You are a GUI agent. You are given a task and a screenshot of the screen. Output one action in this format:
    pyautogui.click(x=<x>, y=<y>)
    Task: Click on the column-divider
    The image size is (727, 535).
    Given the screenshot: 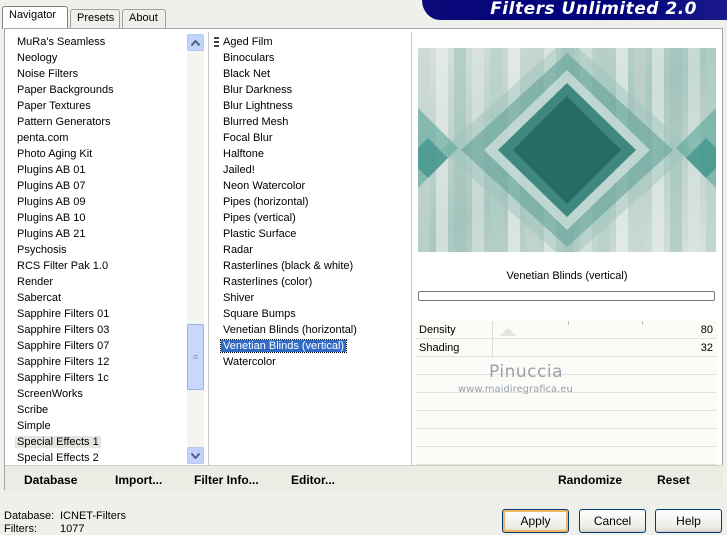 What is the action you would take?
    pyautogui.click(x=411, y=248)
    